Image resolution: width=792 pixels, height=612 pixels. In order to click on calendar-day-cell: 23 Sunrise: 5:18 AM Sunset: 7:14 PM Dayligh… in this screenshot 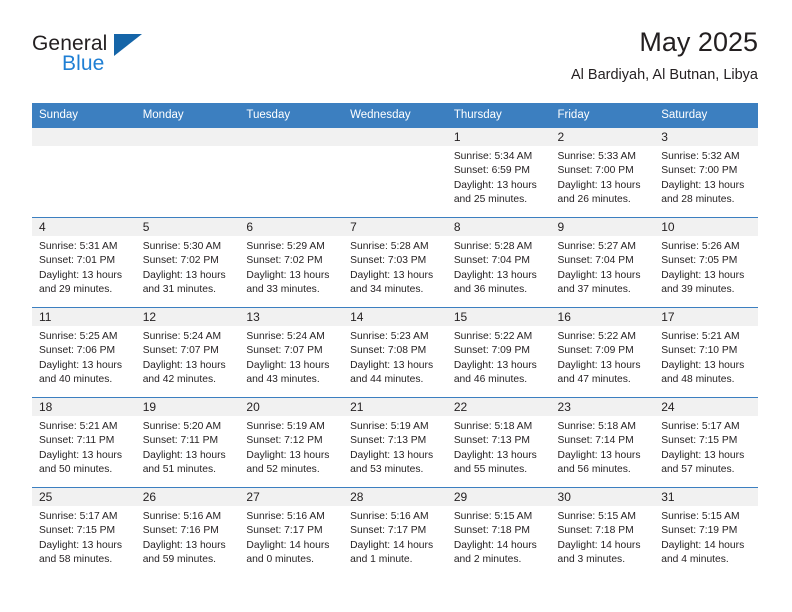, I will do `click(602, 442)`.